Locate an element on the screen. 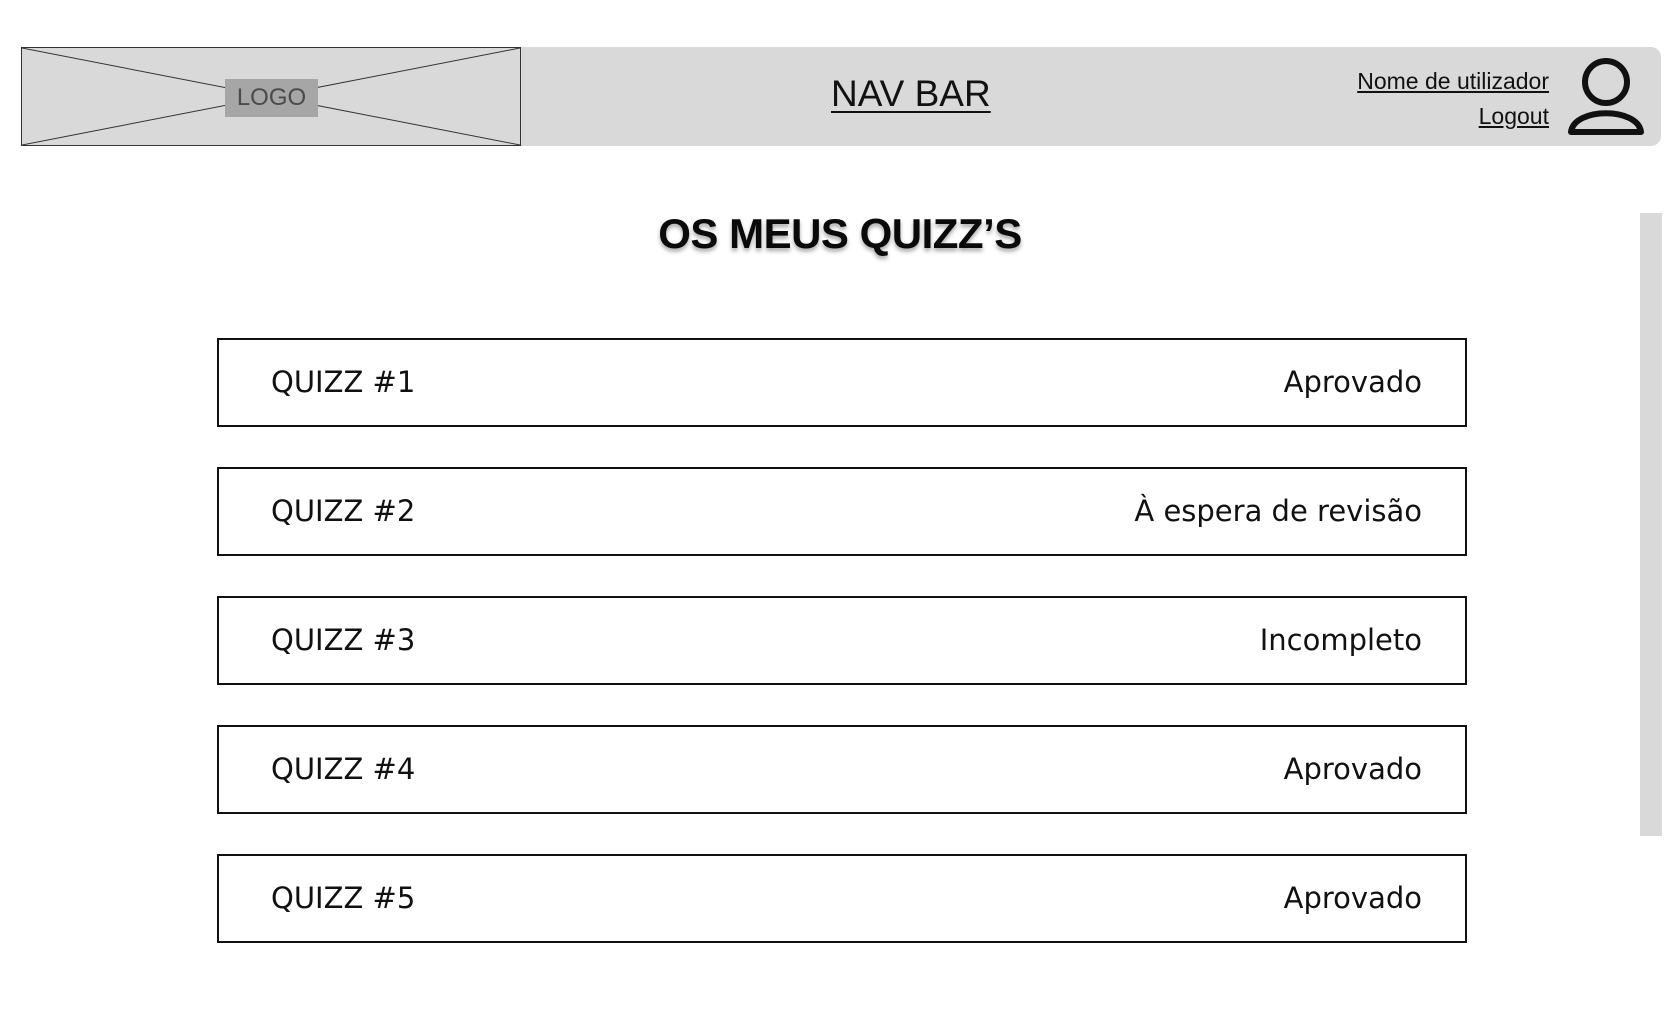  quiz-name: QUIZZ #3 is located at coordinates (343, 640).